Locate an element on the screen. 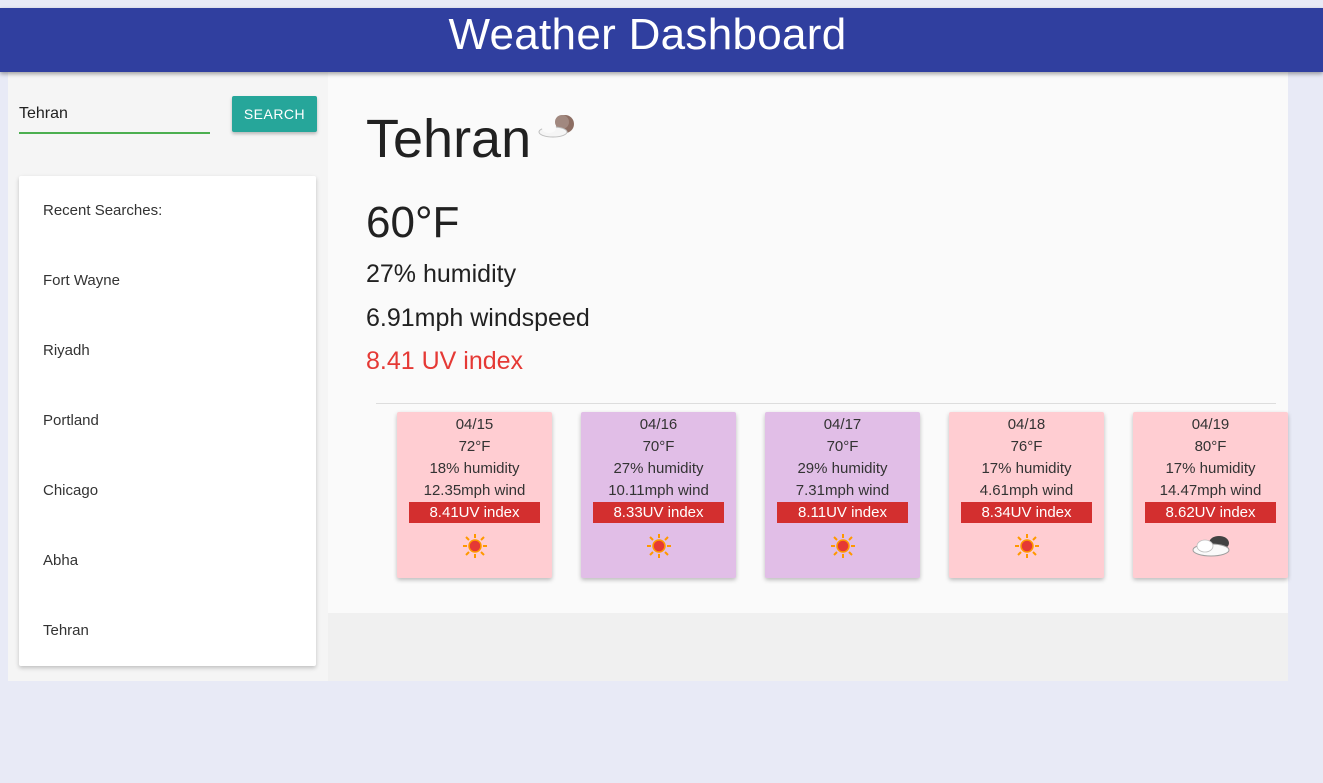 This screenshot has width=1323, height=783. forecast-humidity: 29% humidity is located at coordinates (842, 468).